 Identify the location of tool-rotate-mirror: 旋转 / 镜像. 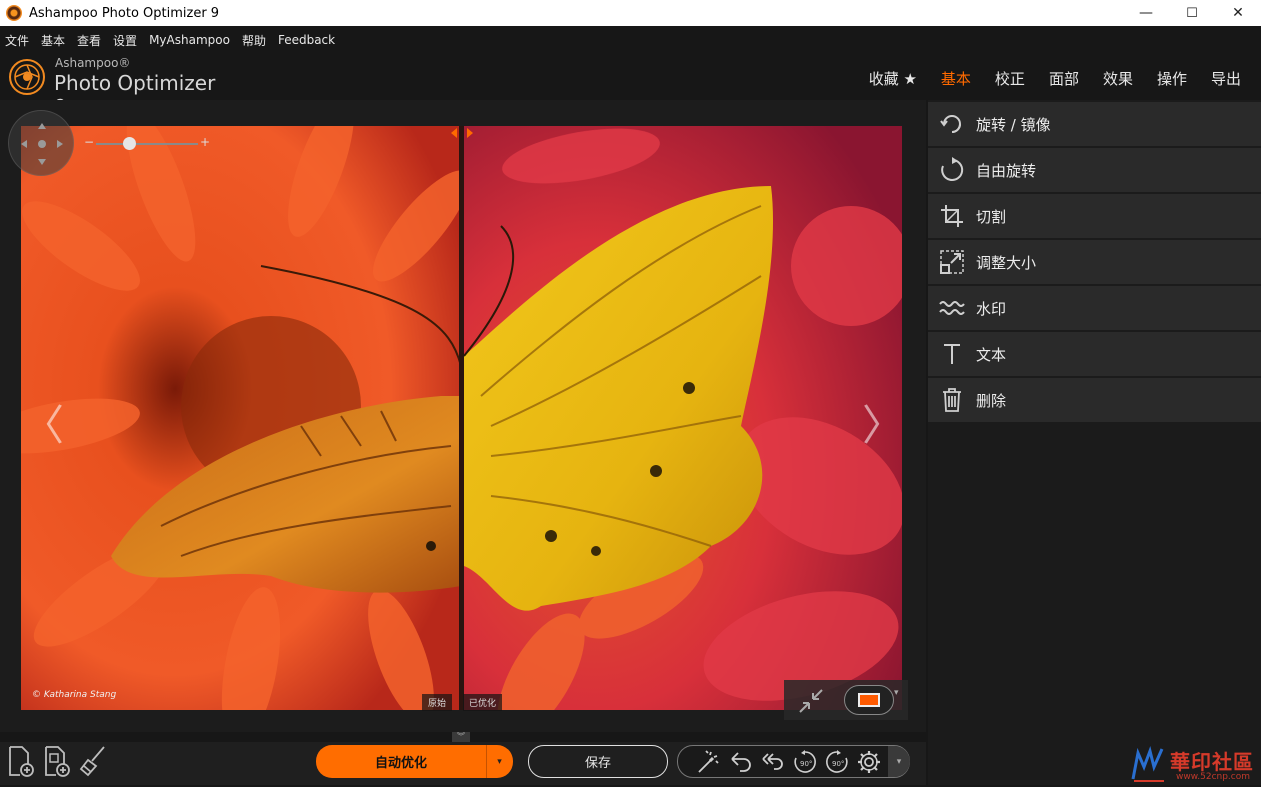
(1094, 124).